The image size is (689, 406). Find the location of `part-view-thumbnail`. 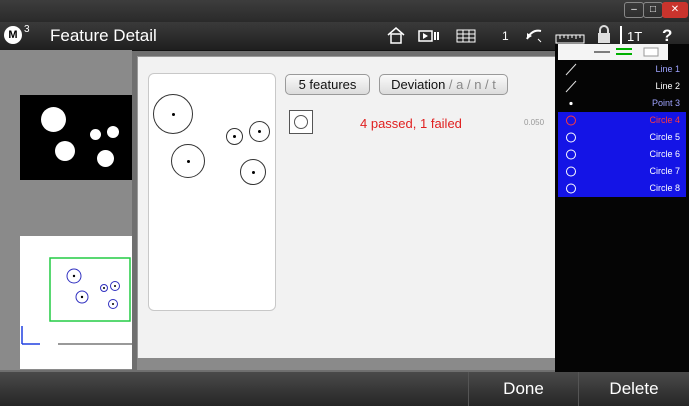

part-view-thumbnail is located at coordinates (76, 302).